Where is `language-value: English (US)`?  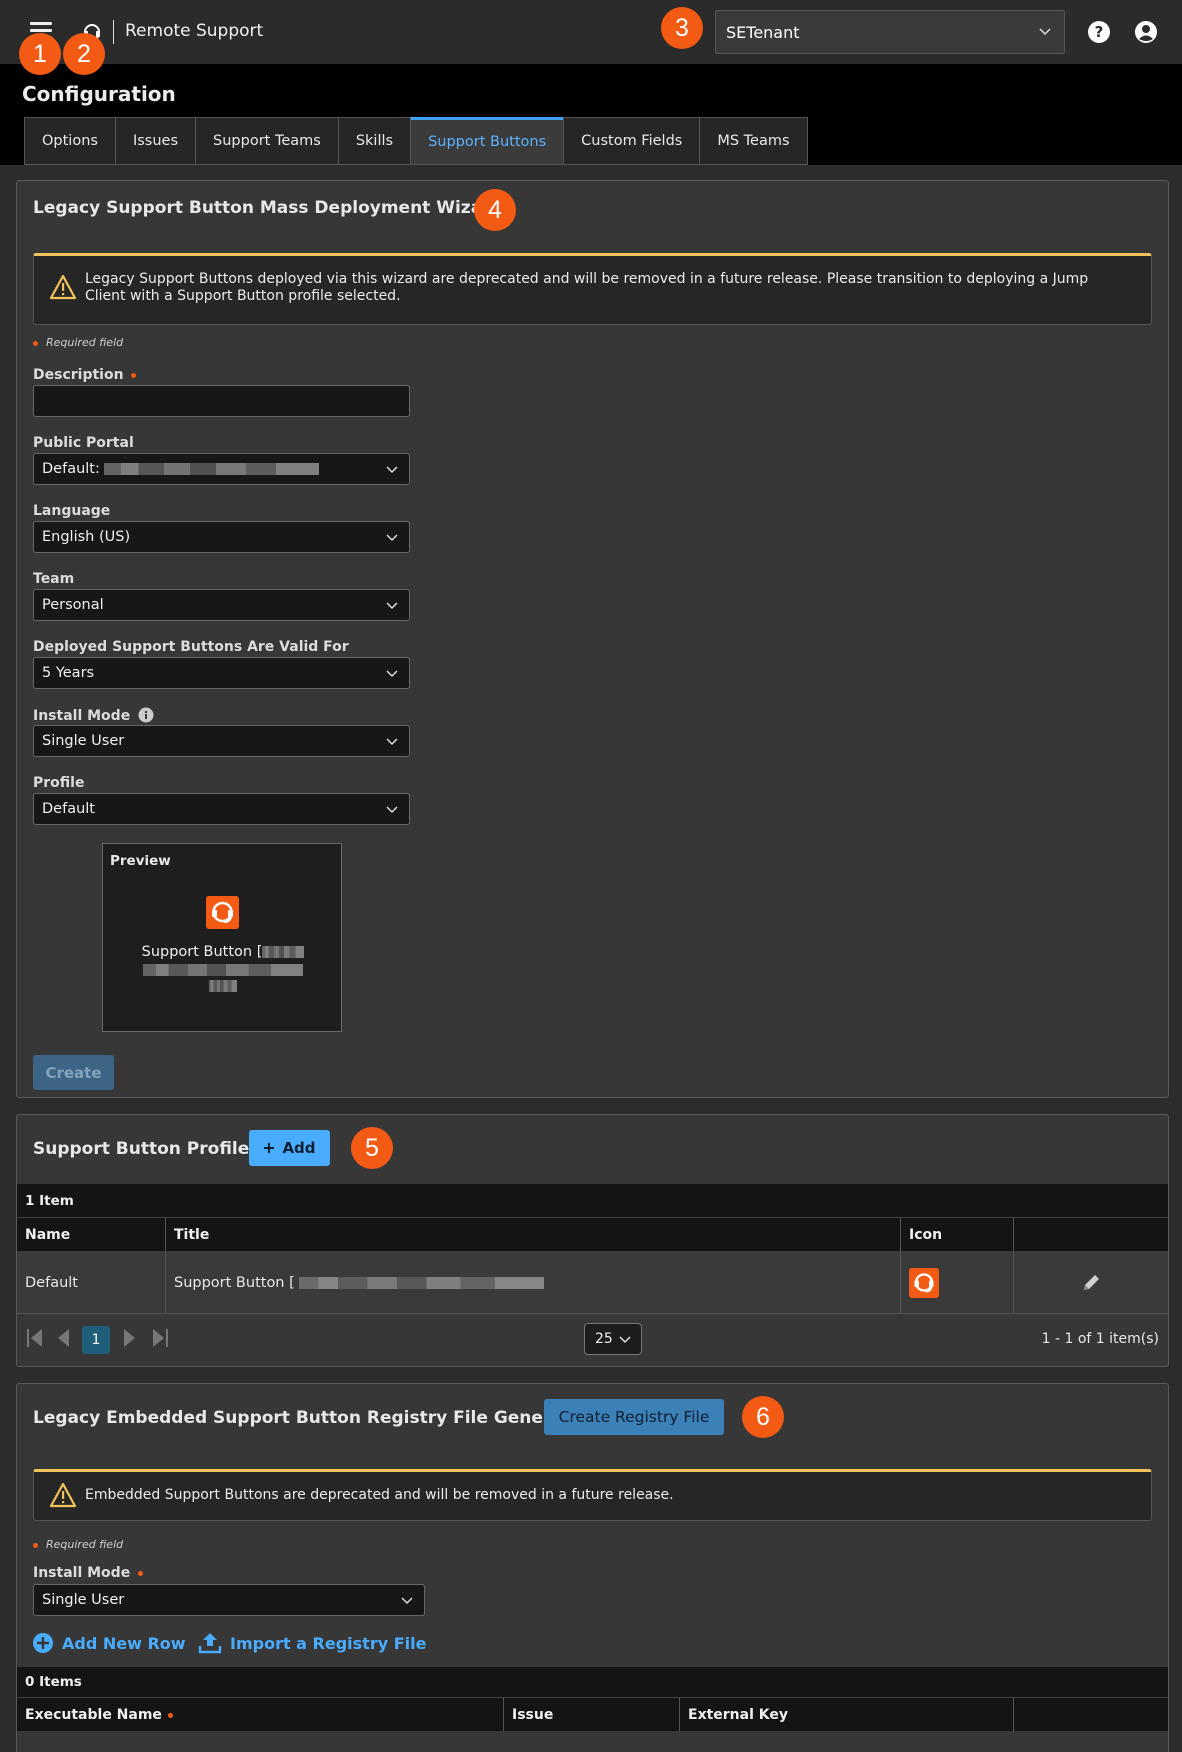
language-value: English (US) is located at coordinates (86, 537).